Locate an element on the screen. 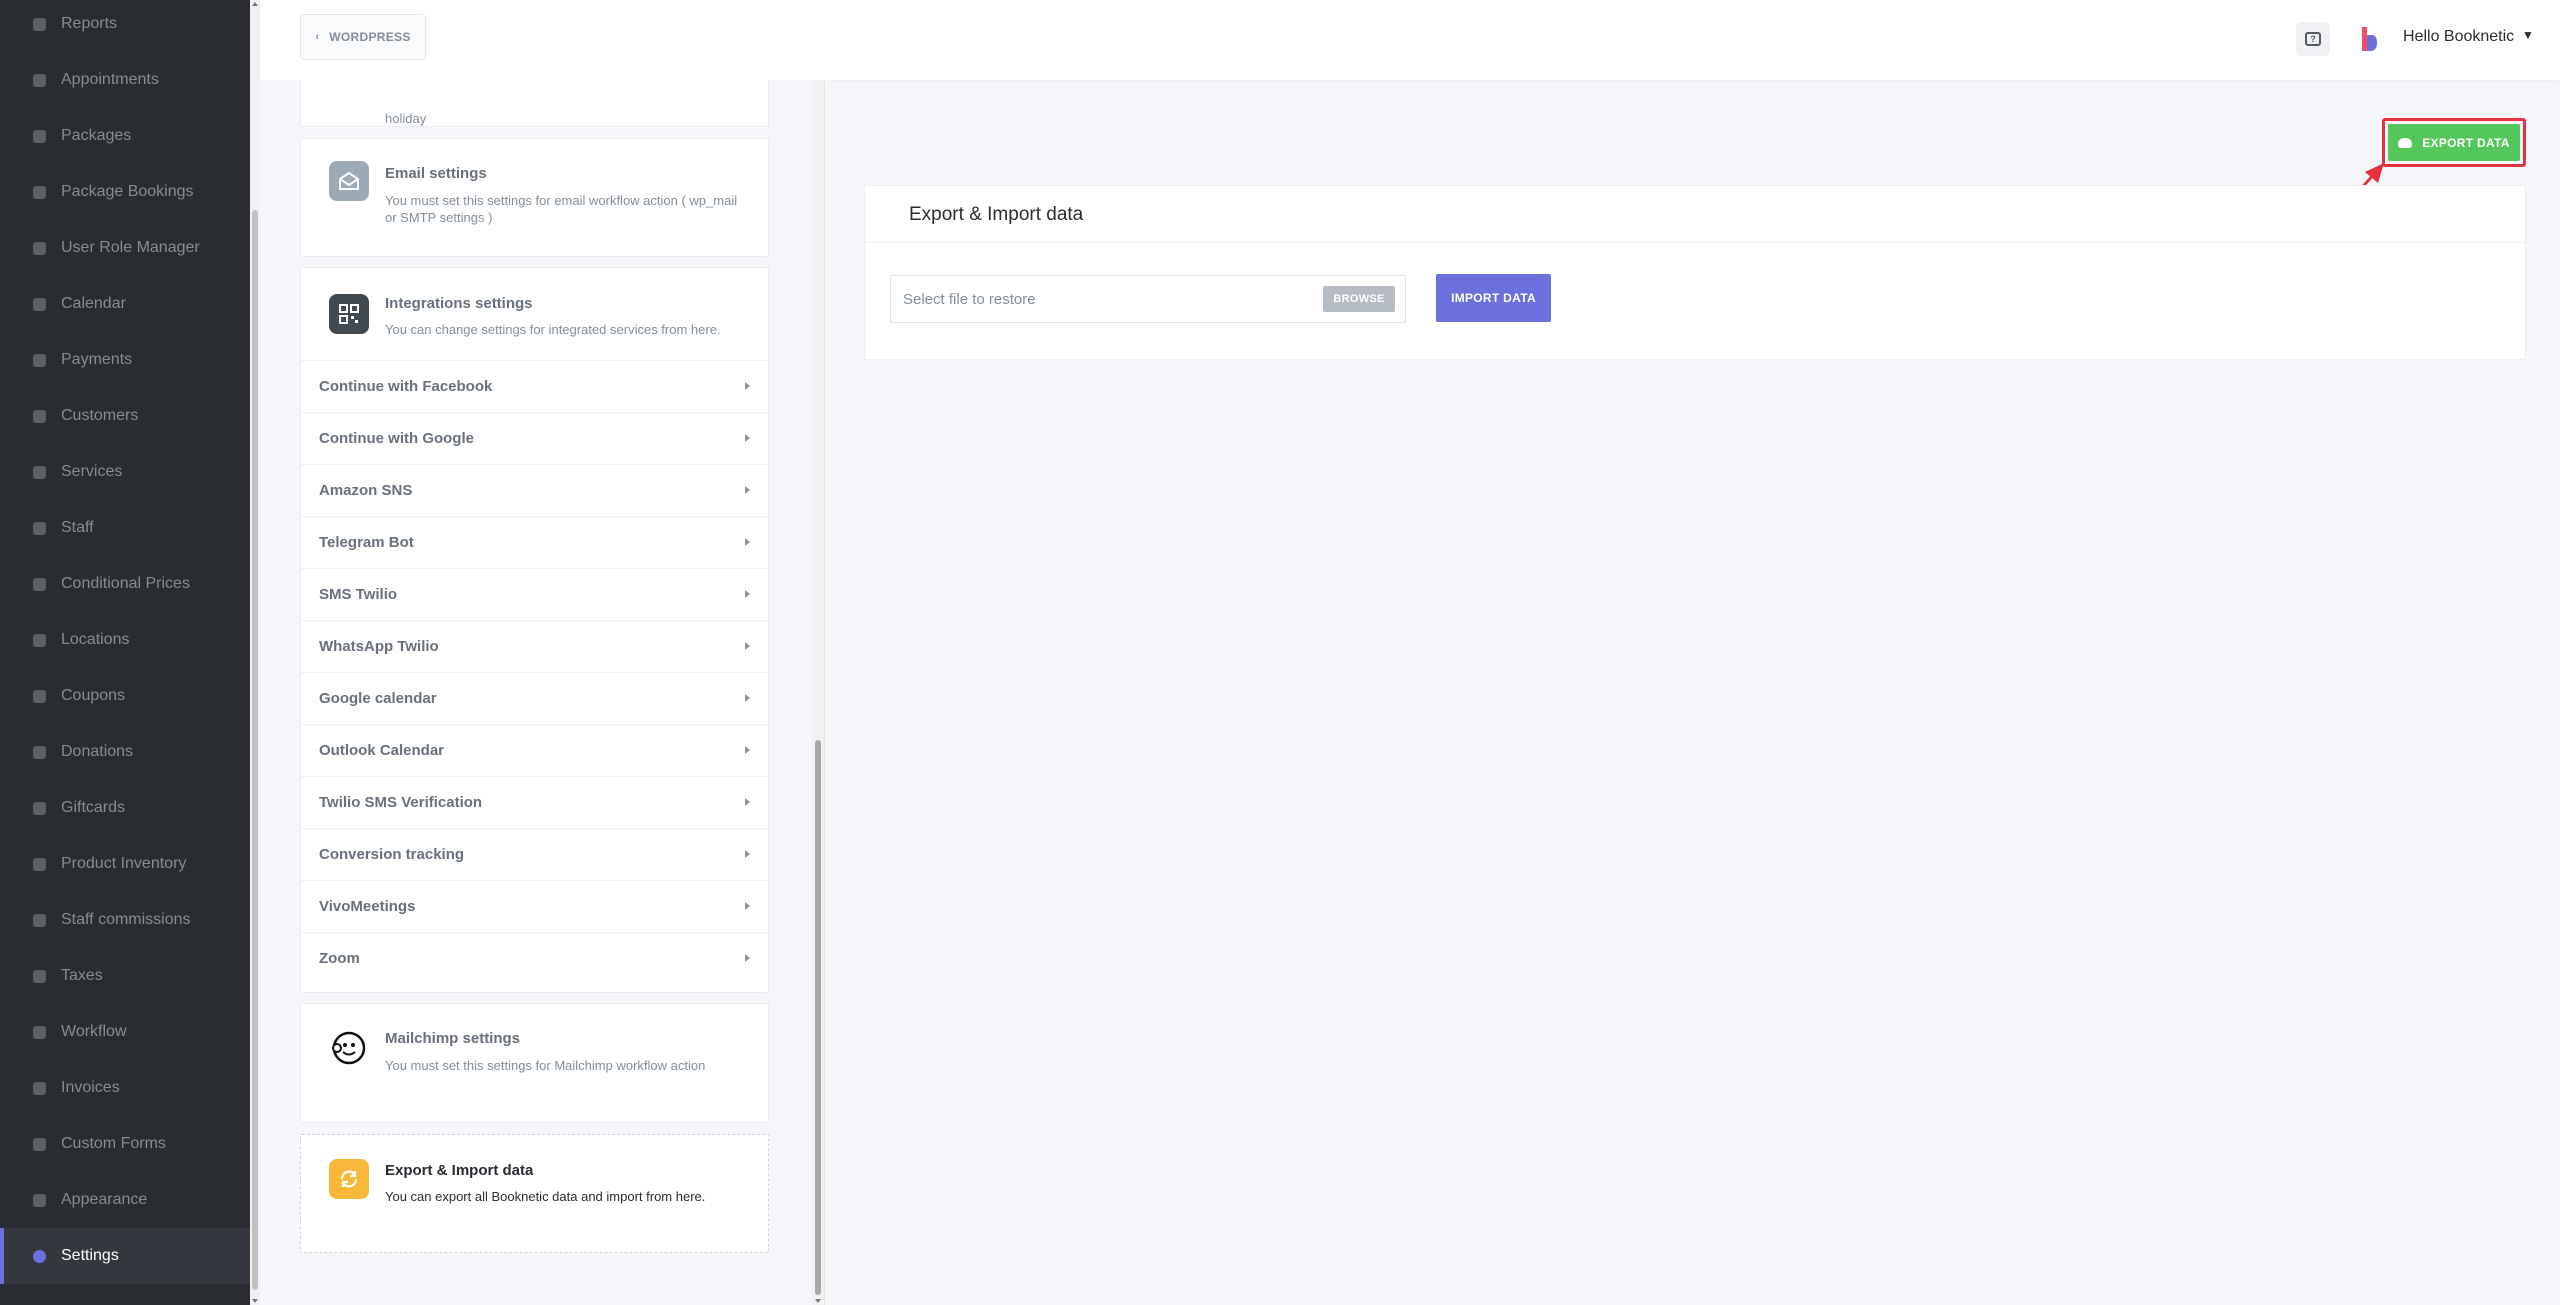  sidebar-scroll-thumb is located at coordinates (255, 750).